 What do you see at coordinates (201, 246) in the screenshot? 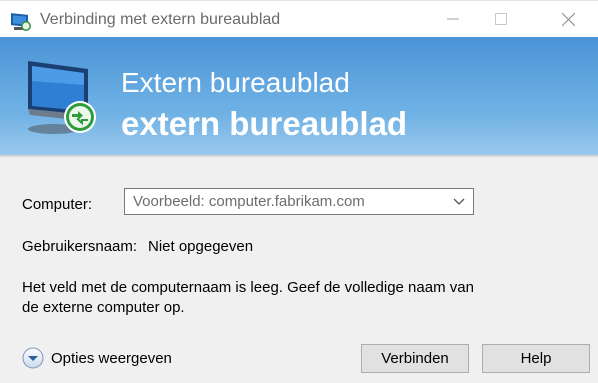
I see `username-value: Niet opgegeven` at bounding box center [201, 246].